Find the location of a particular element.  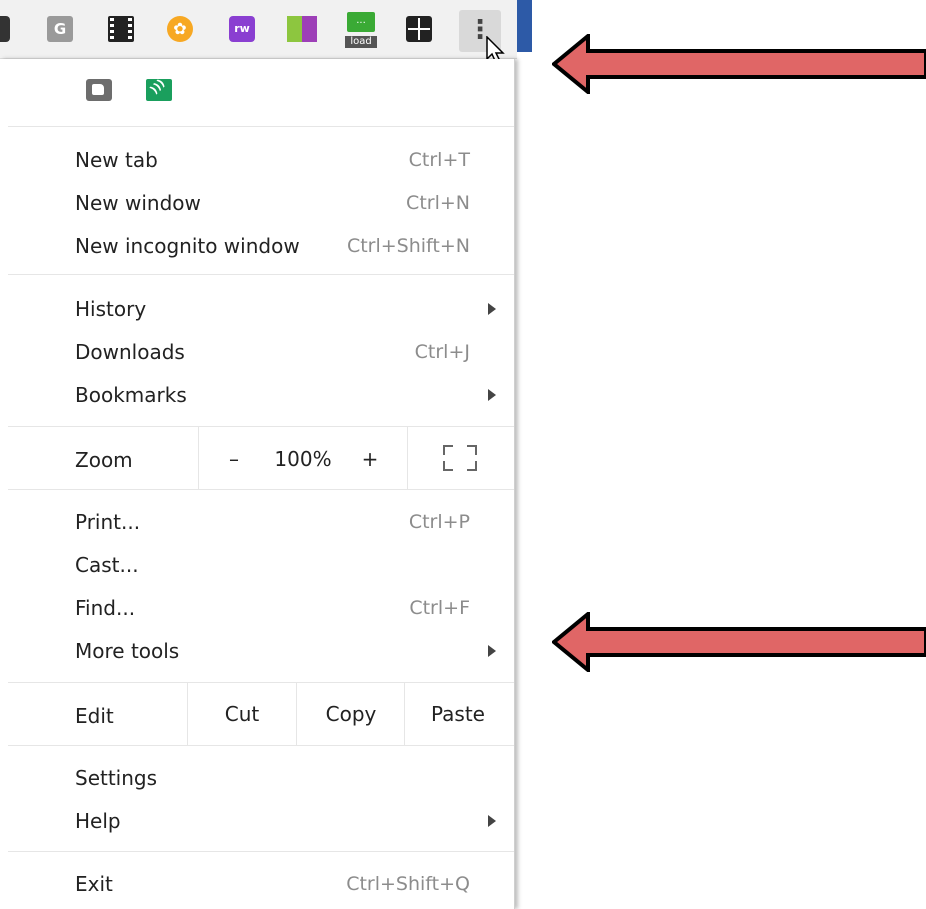

film-extension-icon is located at coordinates (121, 29).